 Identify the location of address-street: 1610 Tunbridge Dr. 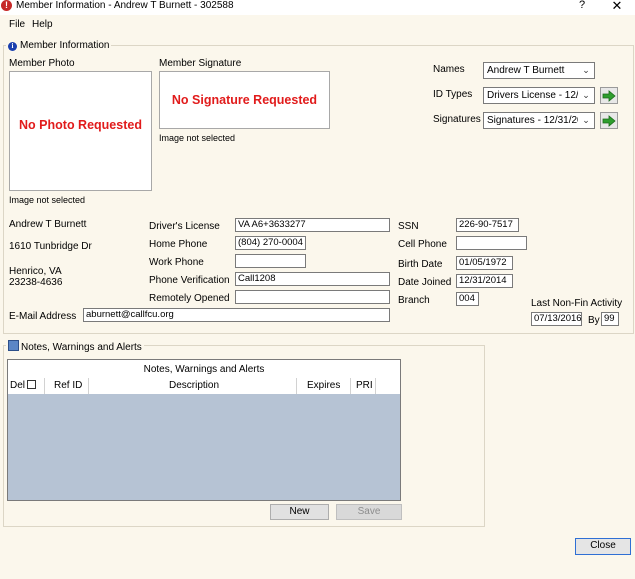
(50, 246).